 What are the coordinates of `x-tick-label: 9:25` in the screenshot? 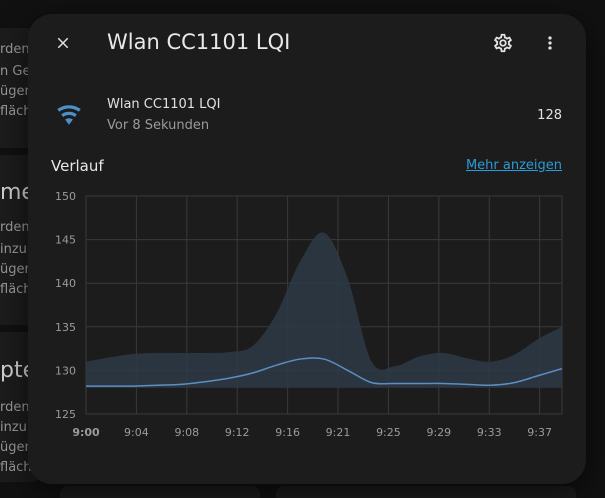 It's located at (388, 432).